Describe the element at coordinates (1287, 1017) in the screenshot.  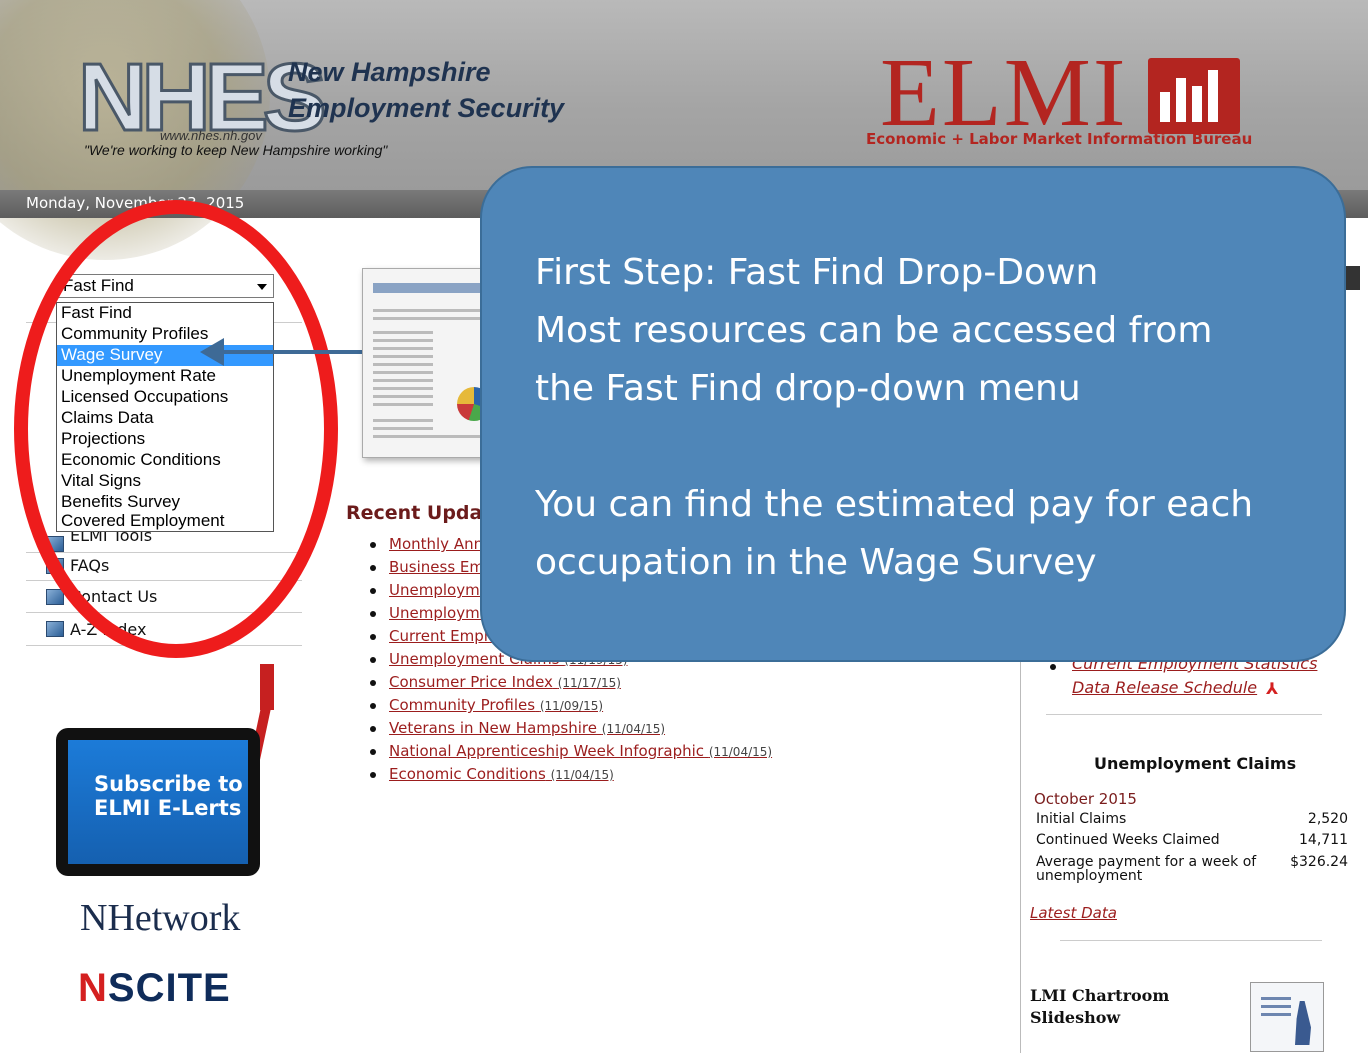
I see `chartroom-thumbnail` at that location.